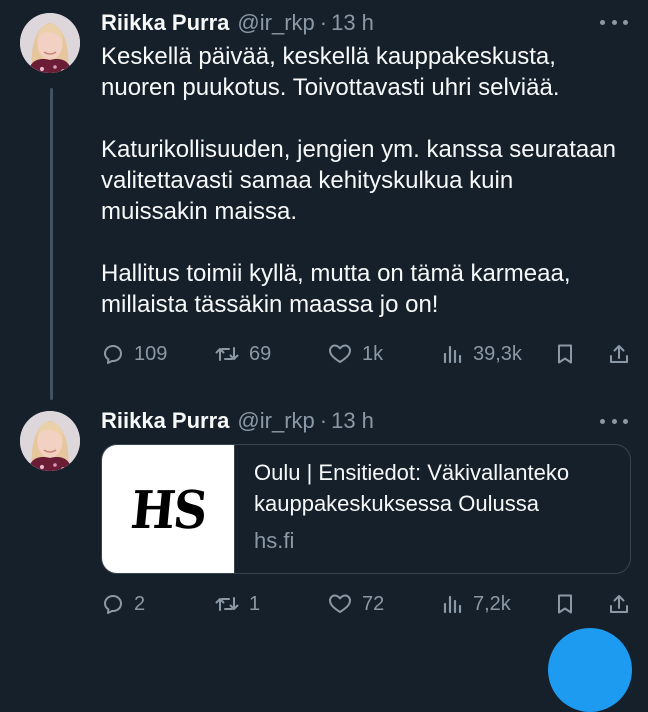 This screenshot has height=712, width=648. I want to click on link-thumbnail: HS, so click(168, 509).